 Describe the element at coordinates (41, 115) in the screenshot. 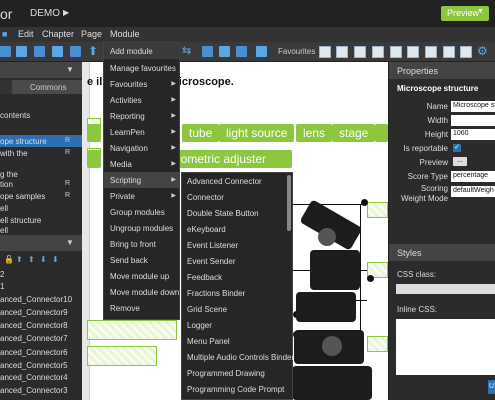

I see `tree-item: contents` at that location.